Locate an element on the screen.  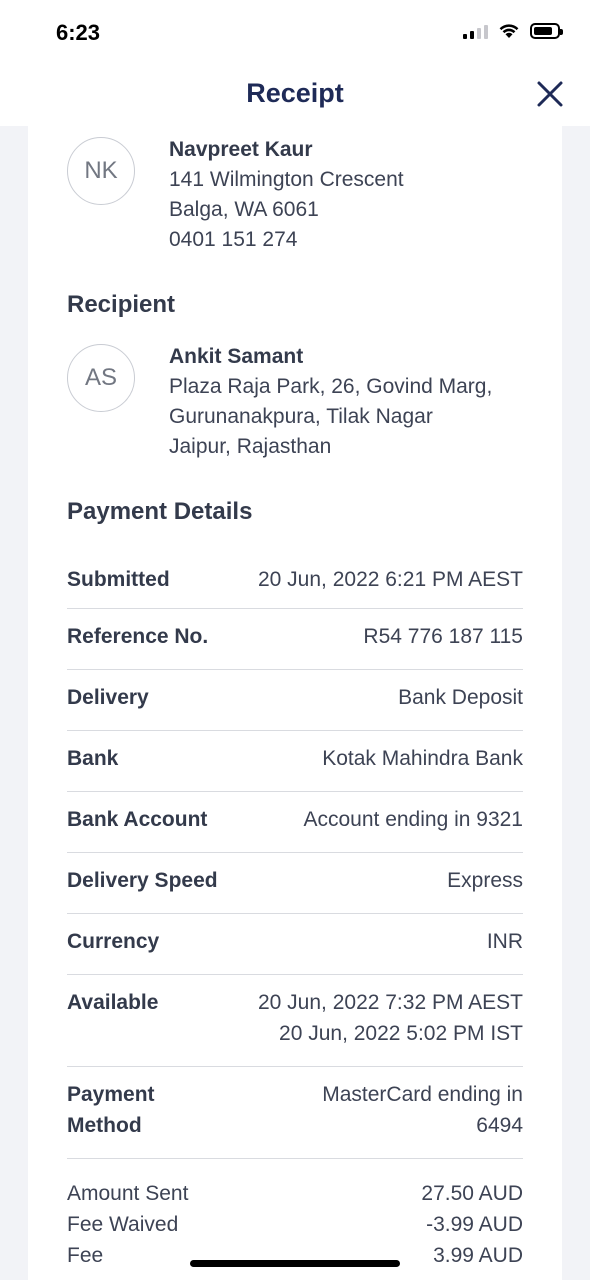
detail-value: Account ending in 9321 is located at coordinates (413, 819).